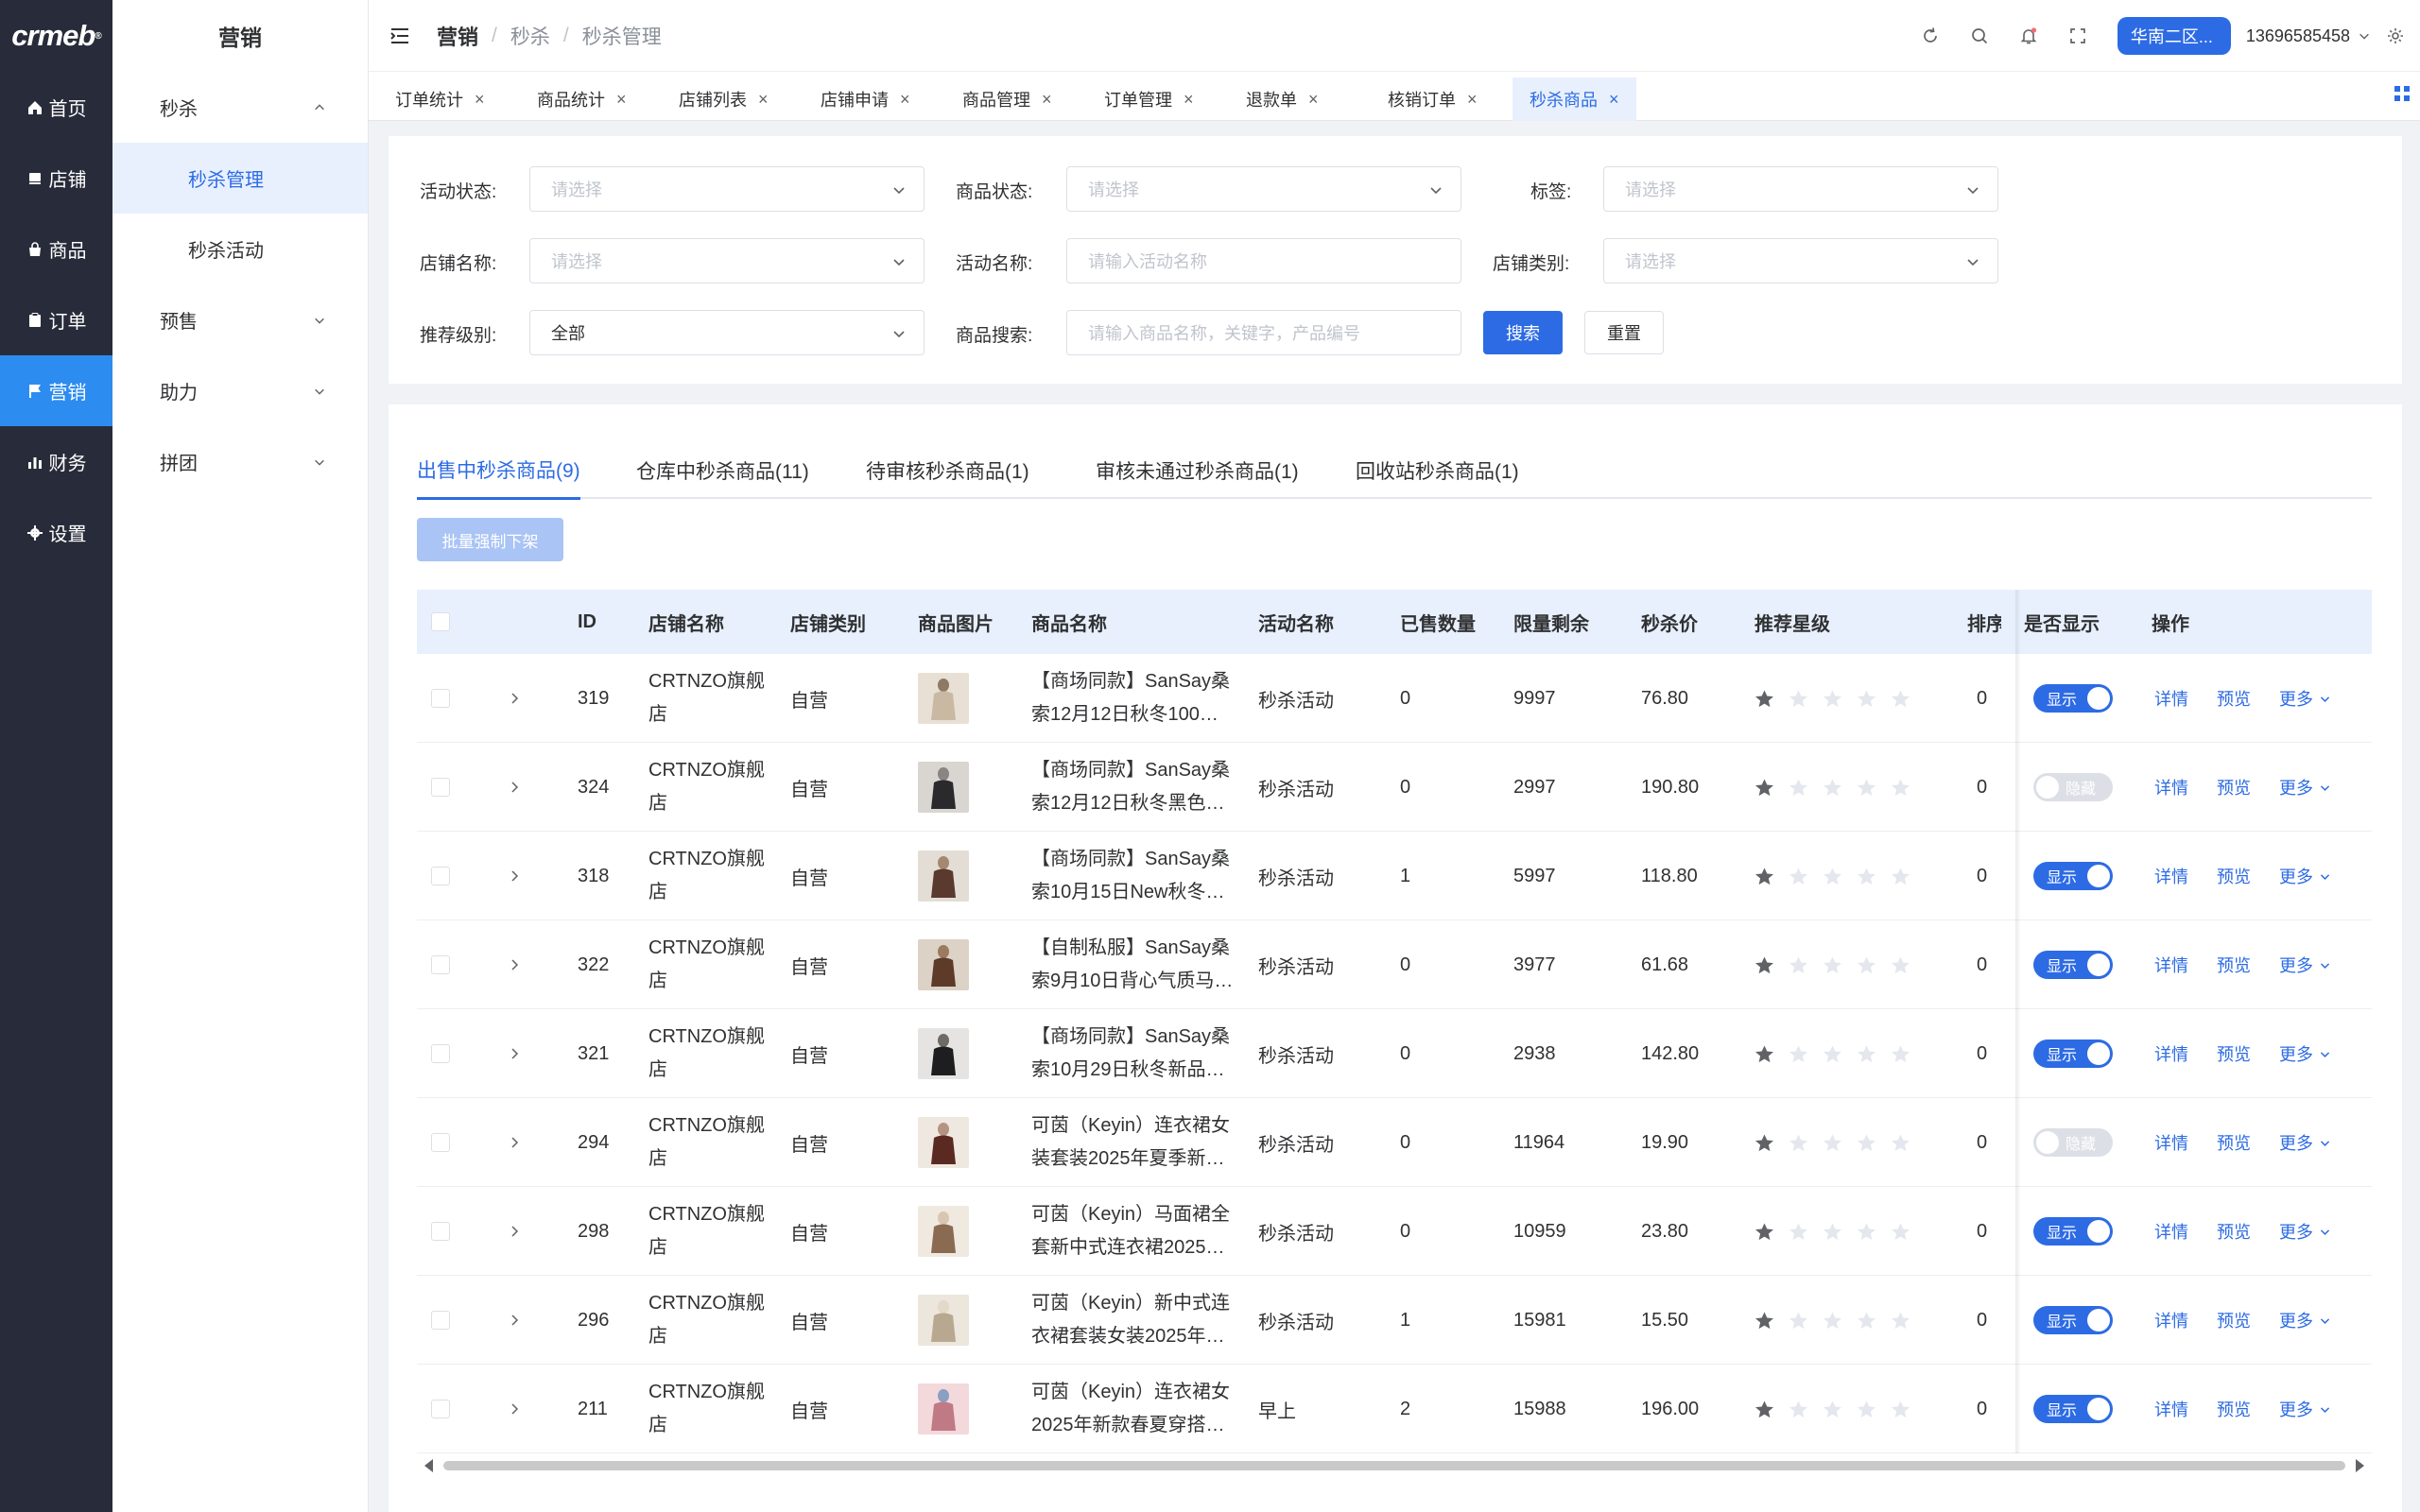  Describe the element at coordinates (2402, 93) in the screenshot. I see `grid-menu-icon` at that location.